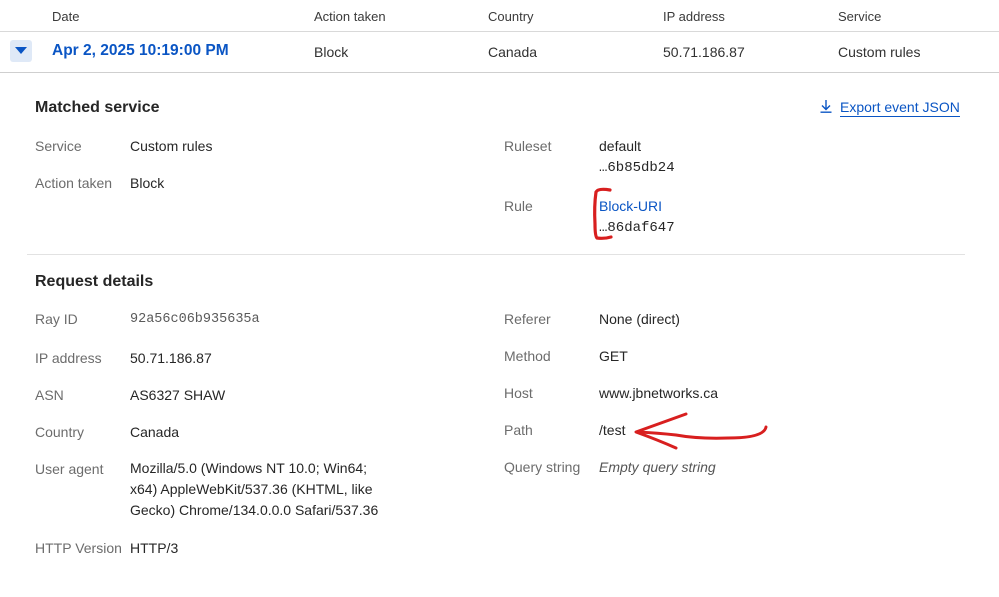 Image resolution: width=999 pixels, height=597 pixels. I want to click on ip-value: 50.71.186.87, so click(171, 358).